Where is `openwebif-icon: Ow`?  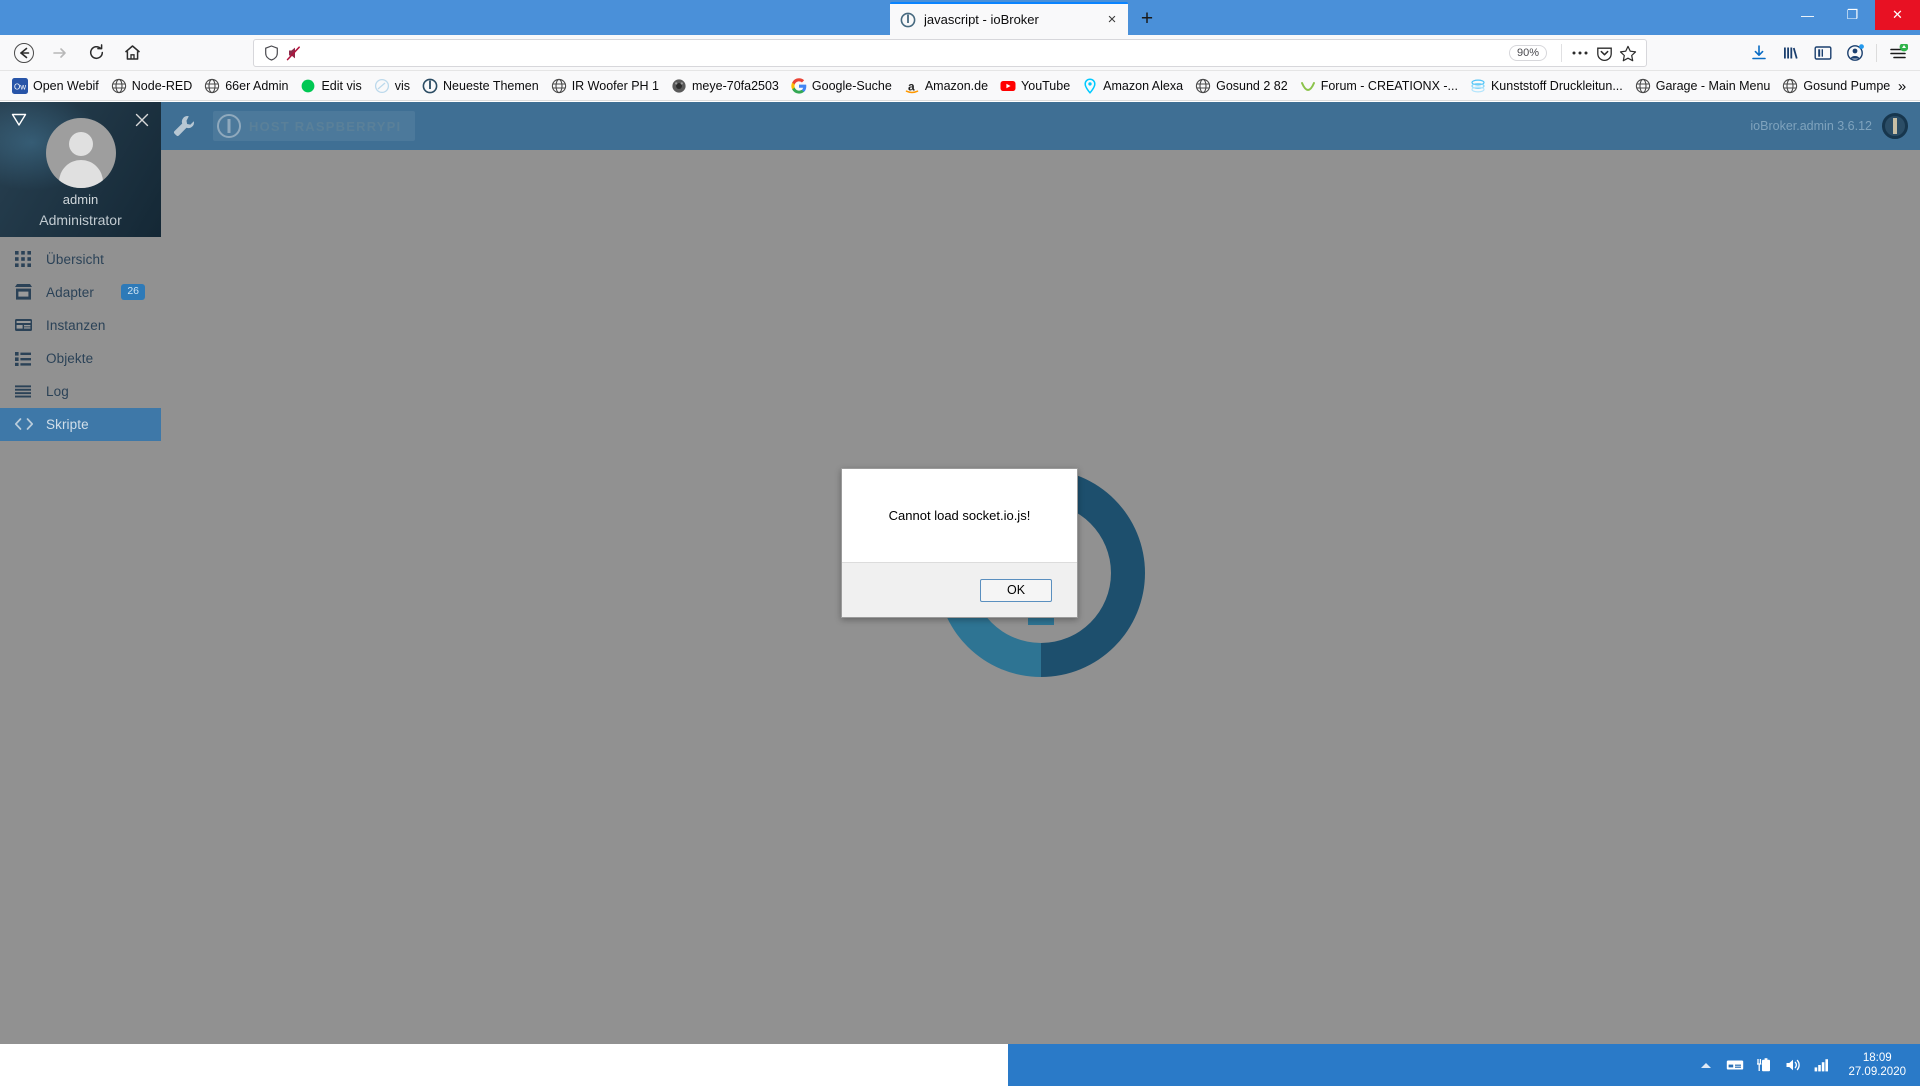
openwebif-icon: Ow is located at coordinates (20, 85).